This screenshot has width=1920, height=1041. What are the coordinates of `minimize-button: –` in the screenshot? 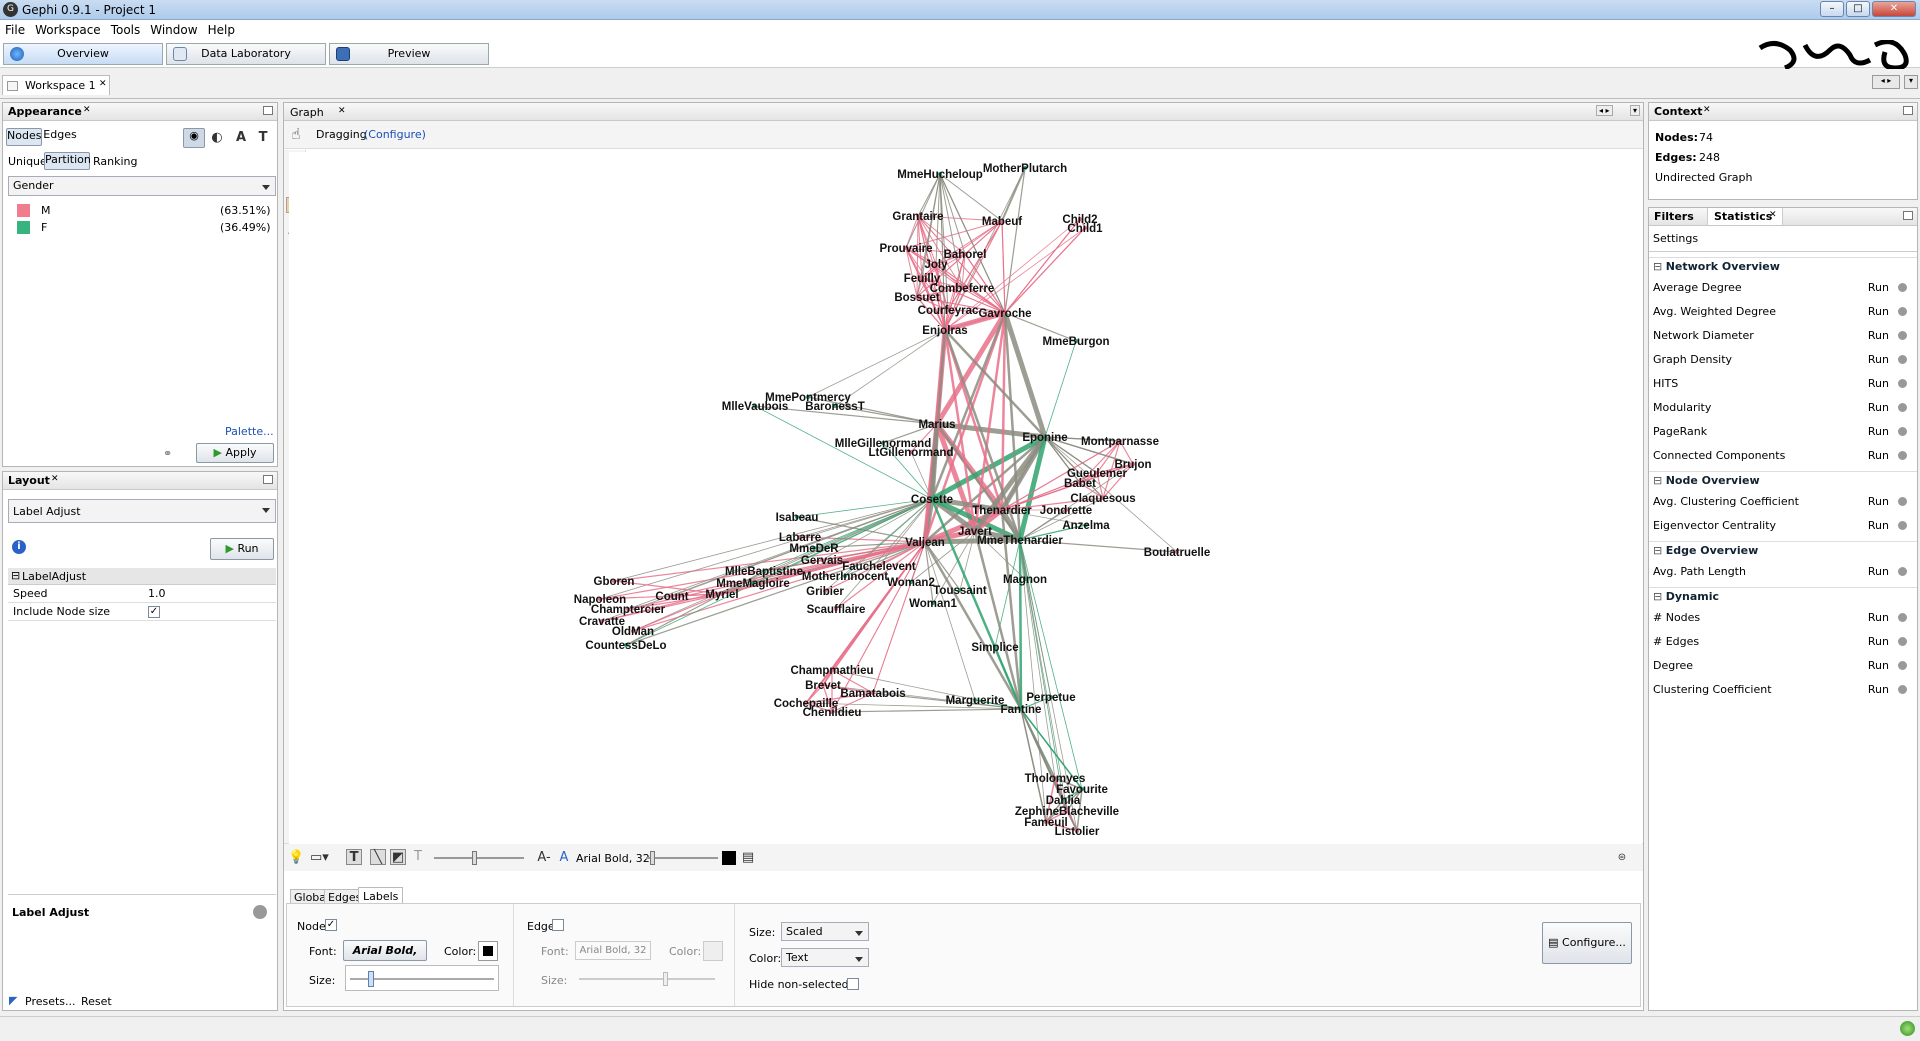 It's located at (1832, 9).